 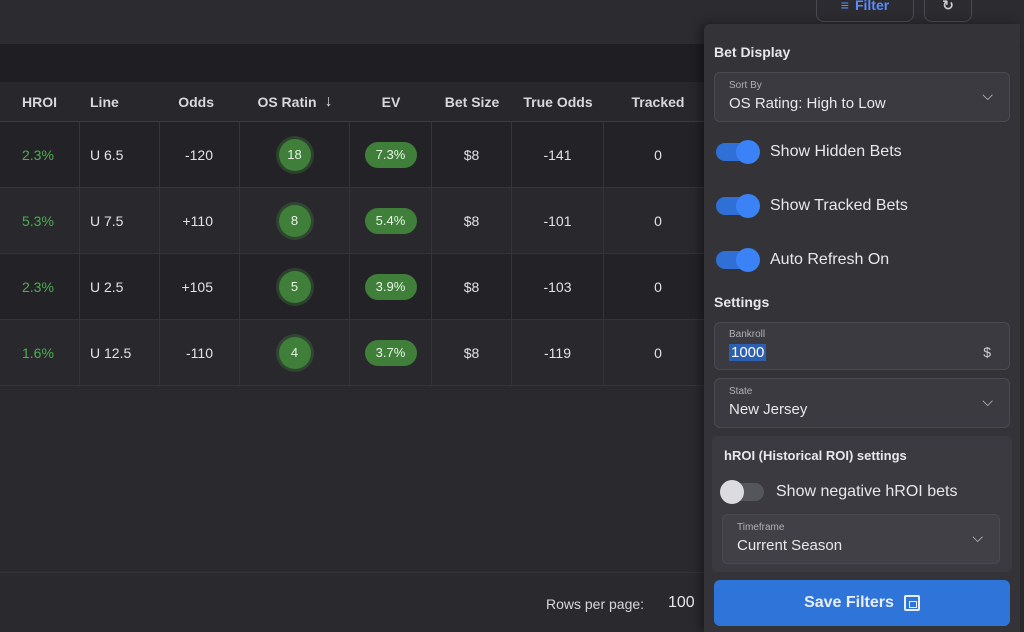 What do you see at coordinates (658, 101) in the screenshot?
I see `header-tracked: Tracked` at bounding box center [658, 101].